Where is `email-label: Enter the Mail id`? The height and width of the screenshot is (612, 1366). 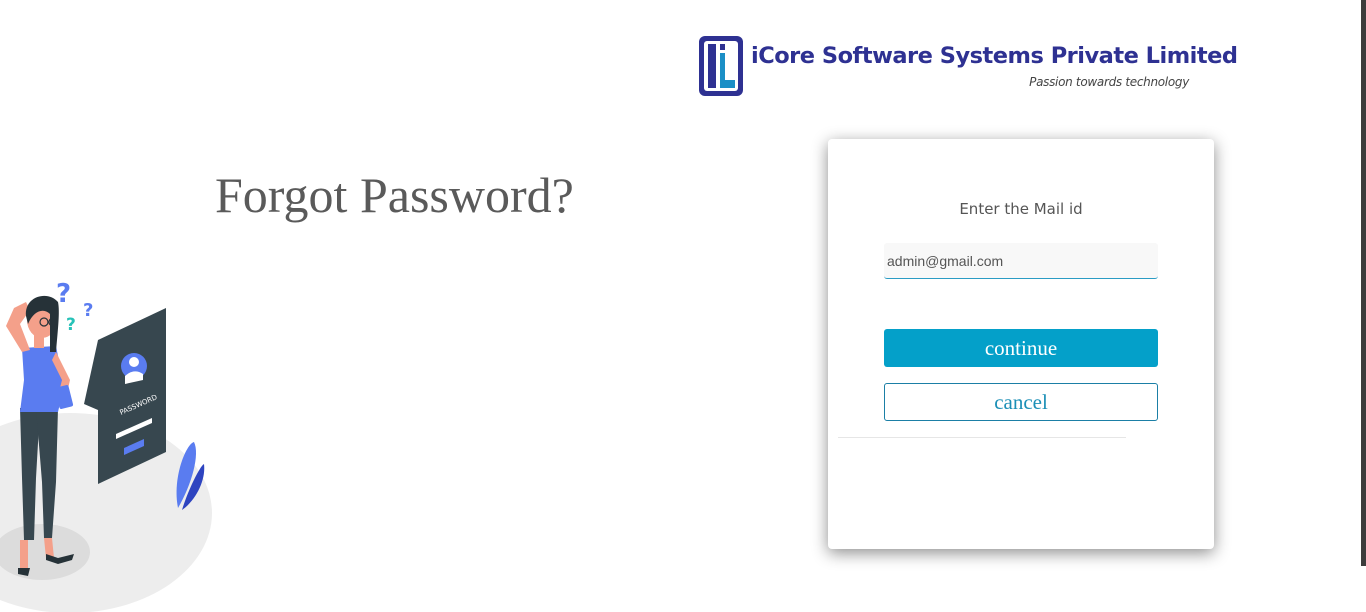 email-label: Enter the Mail id is located at coordinates (1021, 209).